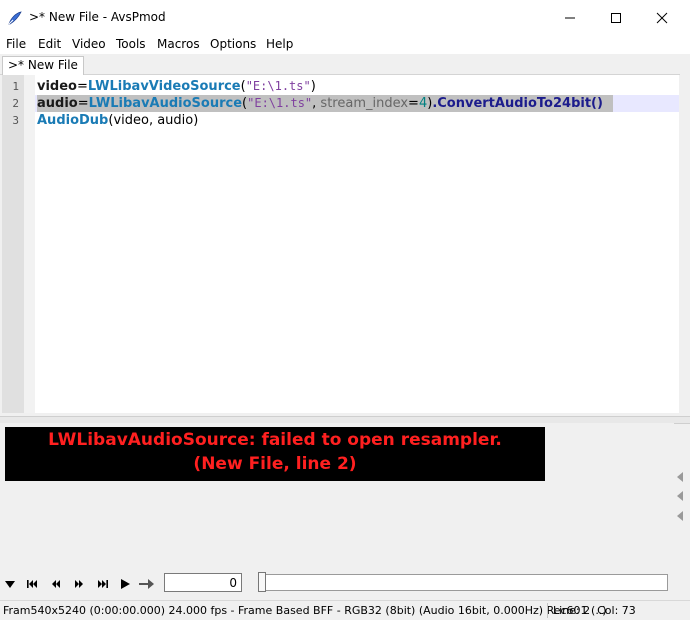 This screenshot has height=620, width=690. Describe the element at coordinates (572, 610) in the screenshot. I see `status-line: Line: 2` at that location.